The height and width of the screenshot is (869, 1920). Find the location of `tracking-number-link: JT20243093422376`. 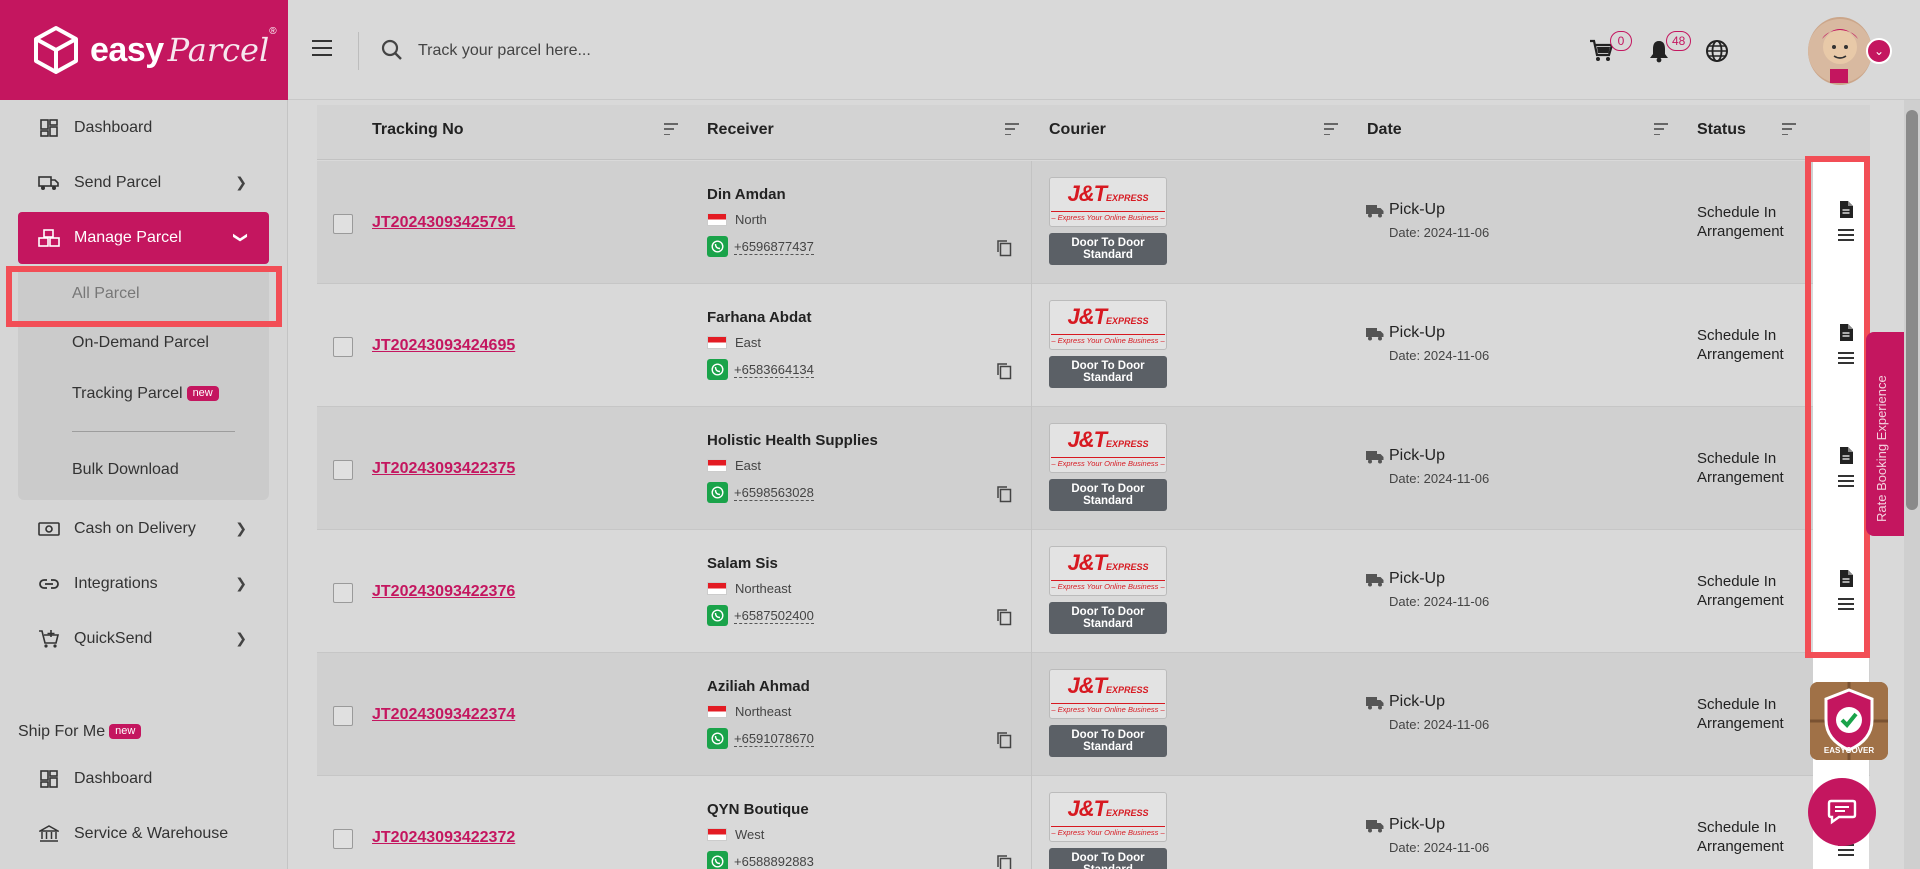

tracking-number-link: JT20243093422376 is located at coordinates (443, 592).